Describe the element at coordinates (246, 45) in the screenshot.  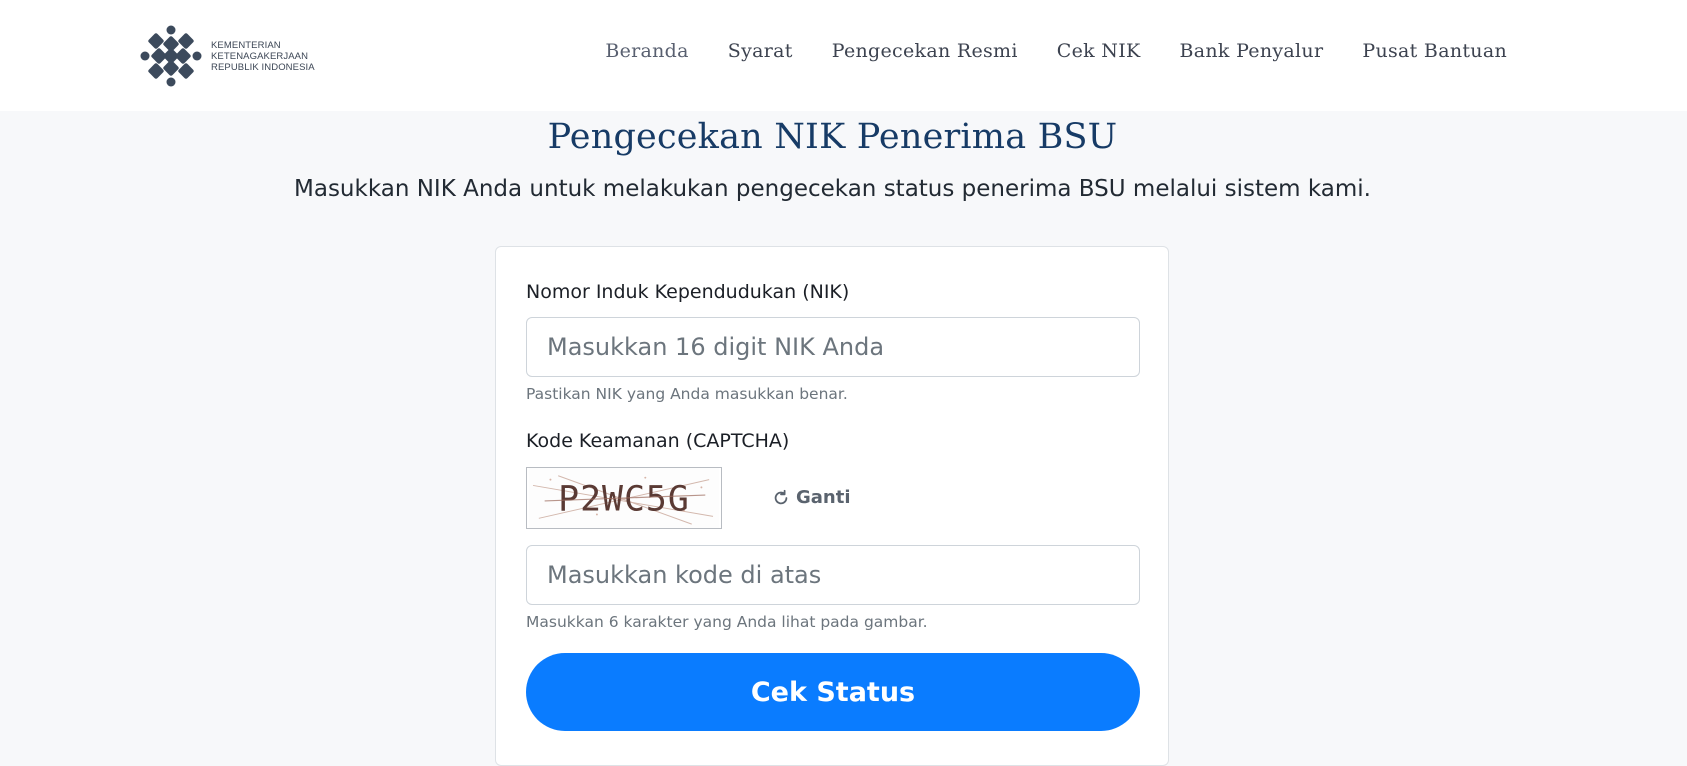
I see `brand-line-1: KEMENTERIAN` at that location.